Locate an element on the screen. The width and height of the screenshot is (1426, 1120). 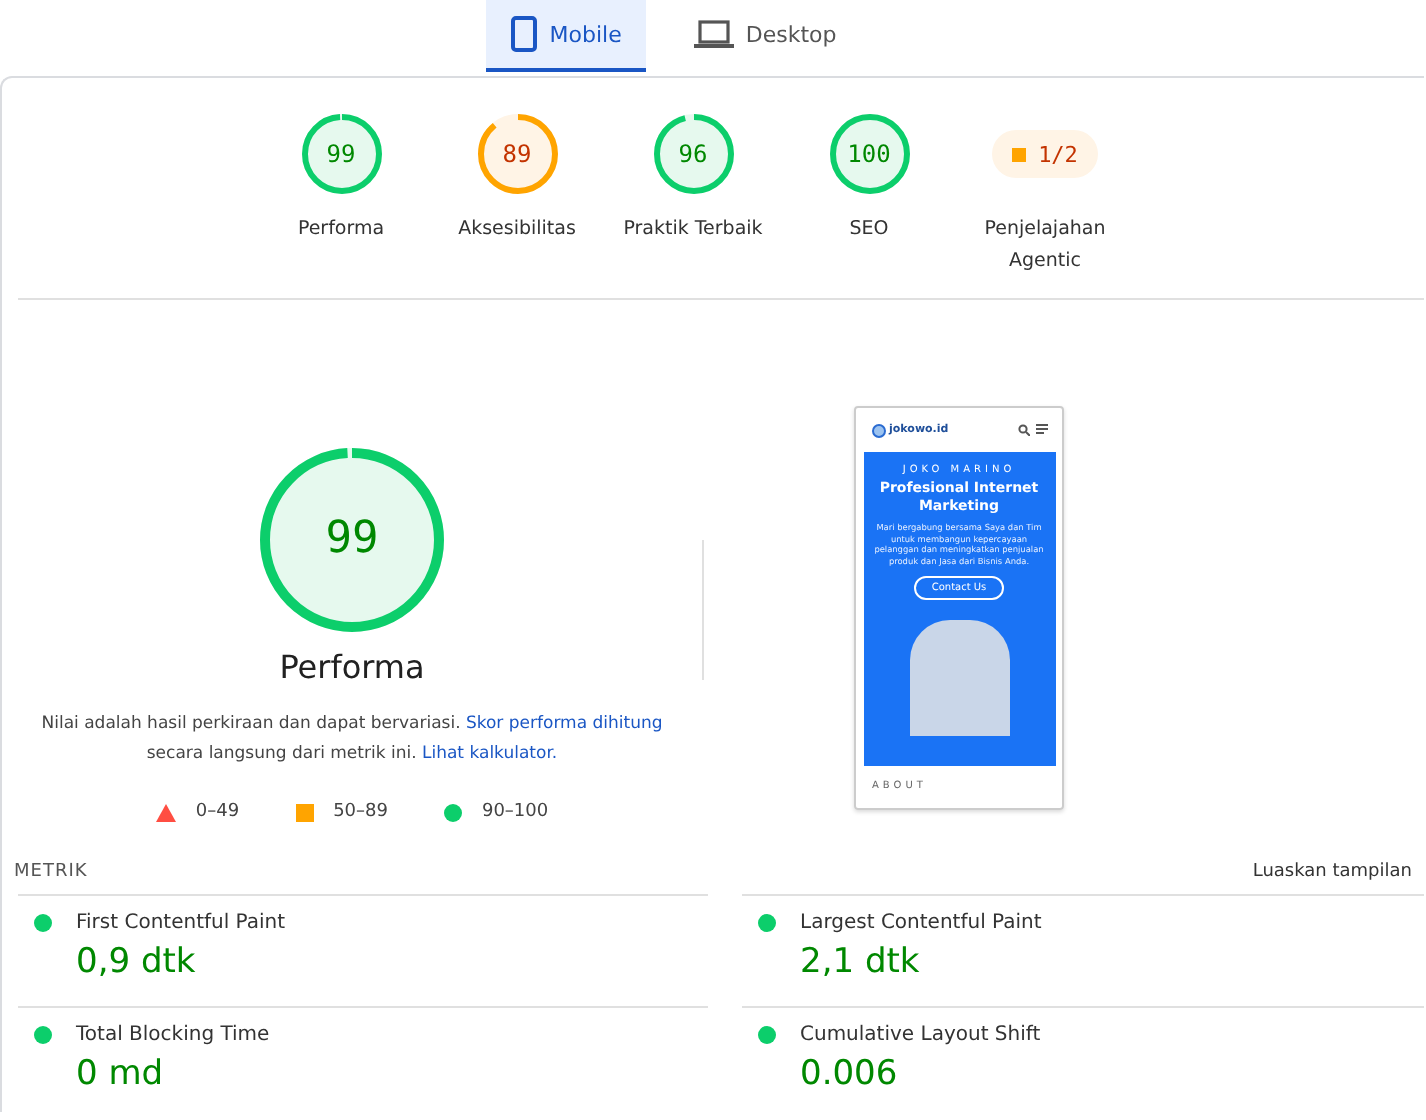
menu-icon is located at coordinates (1041, 429).